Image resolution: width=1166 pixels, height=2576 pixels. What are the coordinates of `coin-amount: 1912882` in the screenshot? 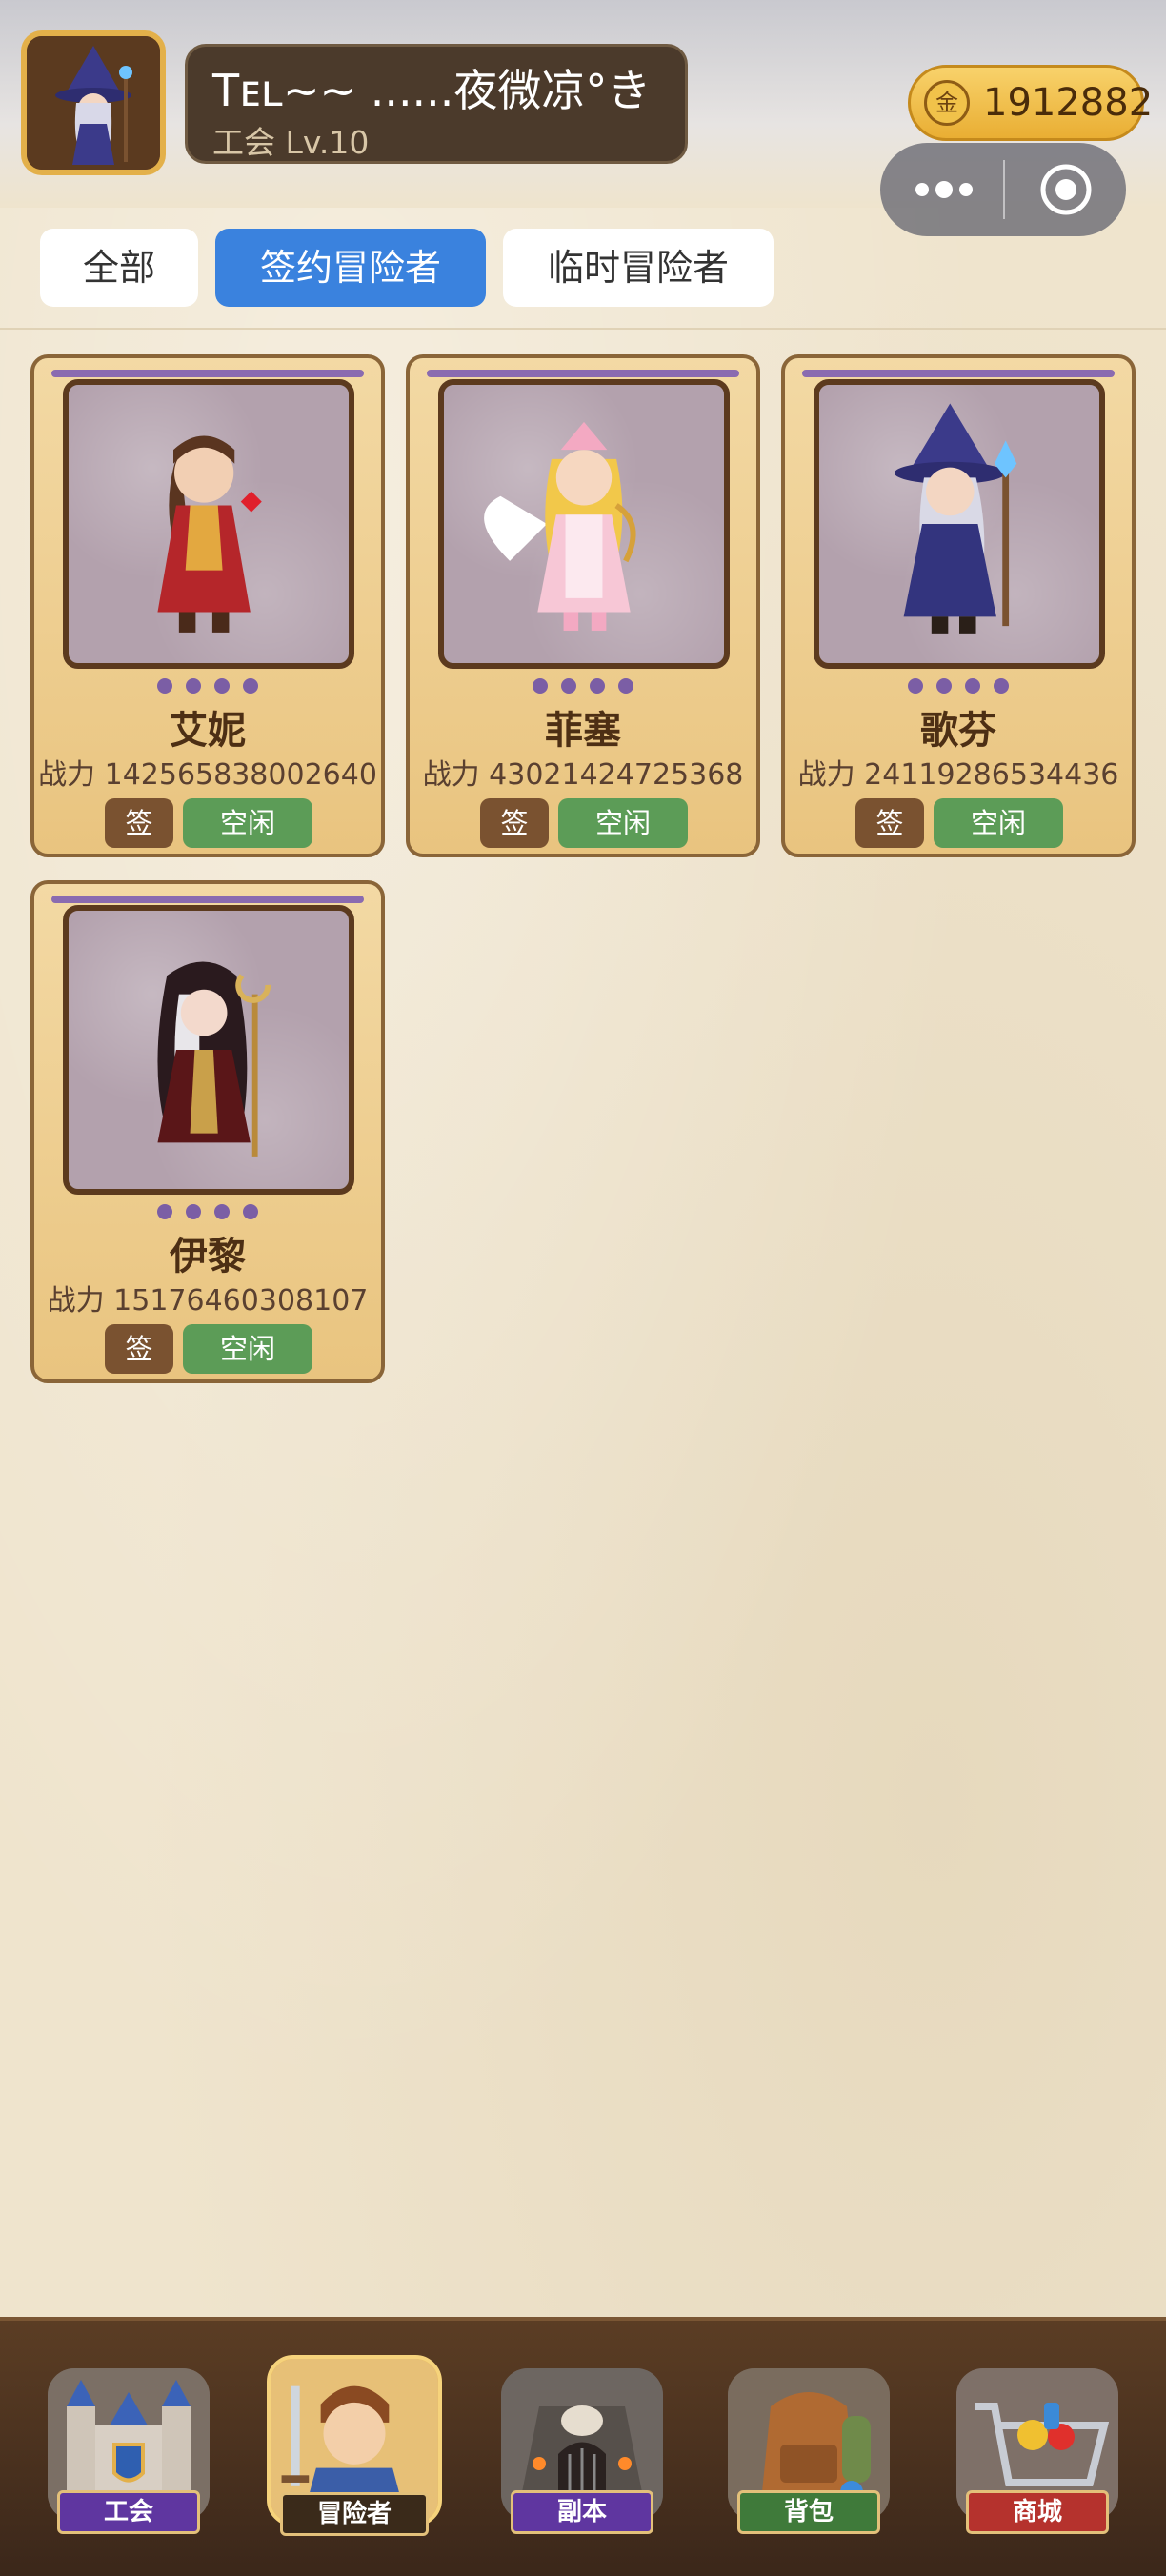 It's located at (1068, 103).